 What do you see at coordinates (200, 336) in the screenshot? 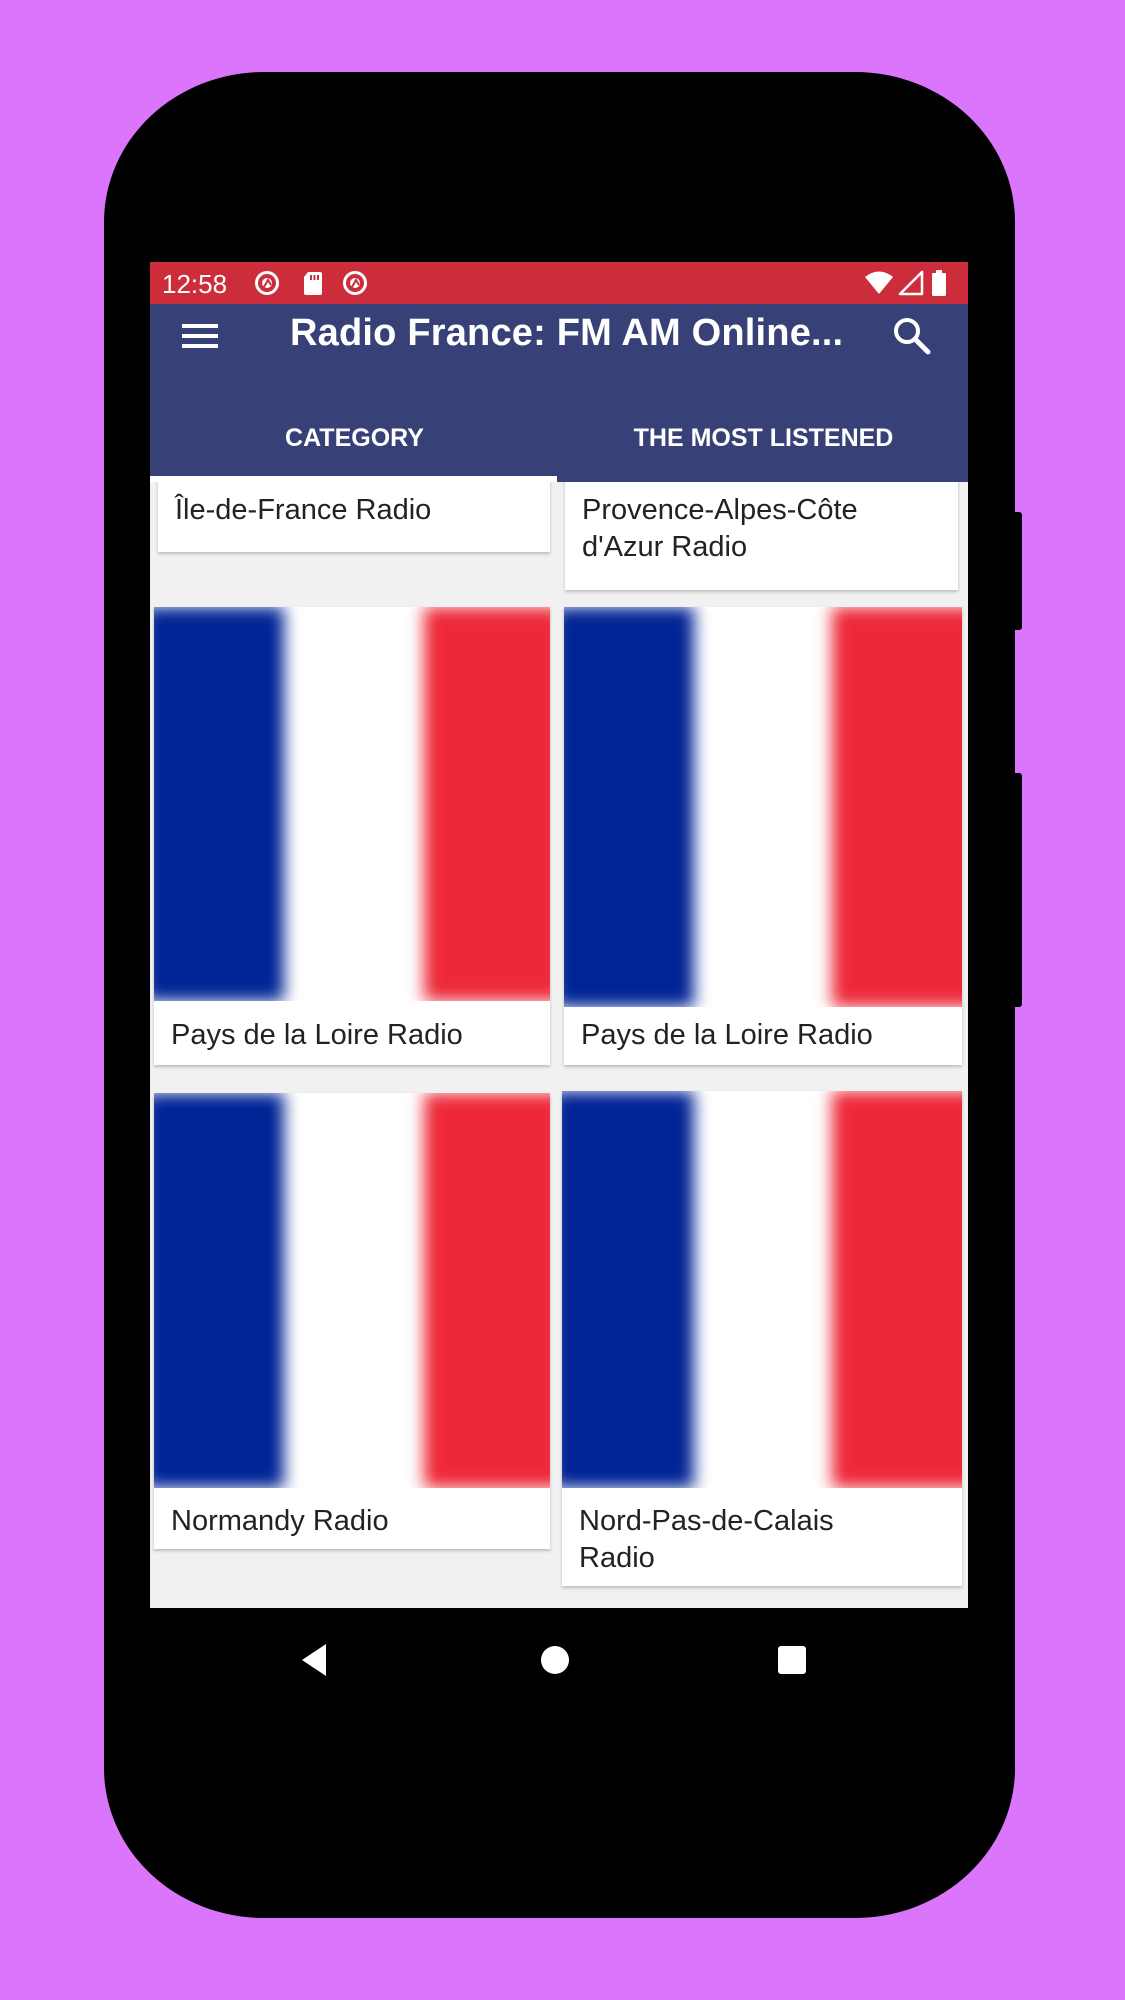
I see `hamburger-menu-icon` at bounding box center [200, 336].